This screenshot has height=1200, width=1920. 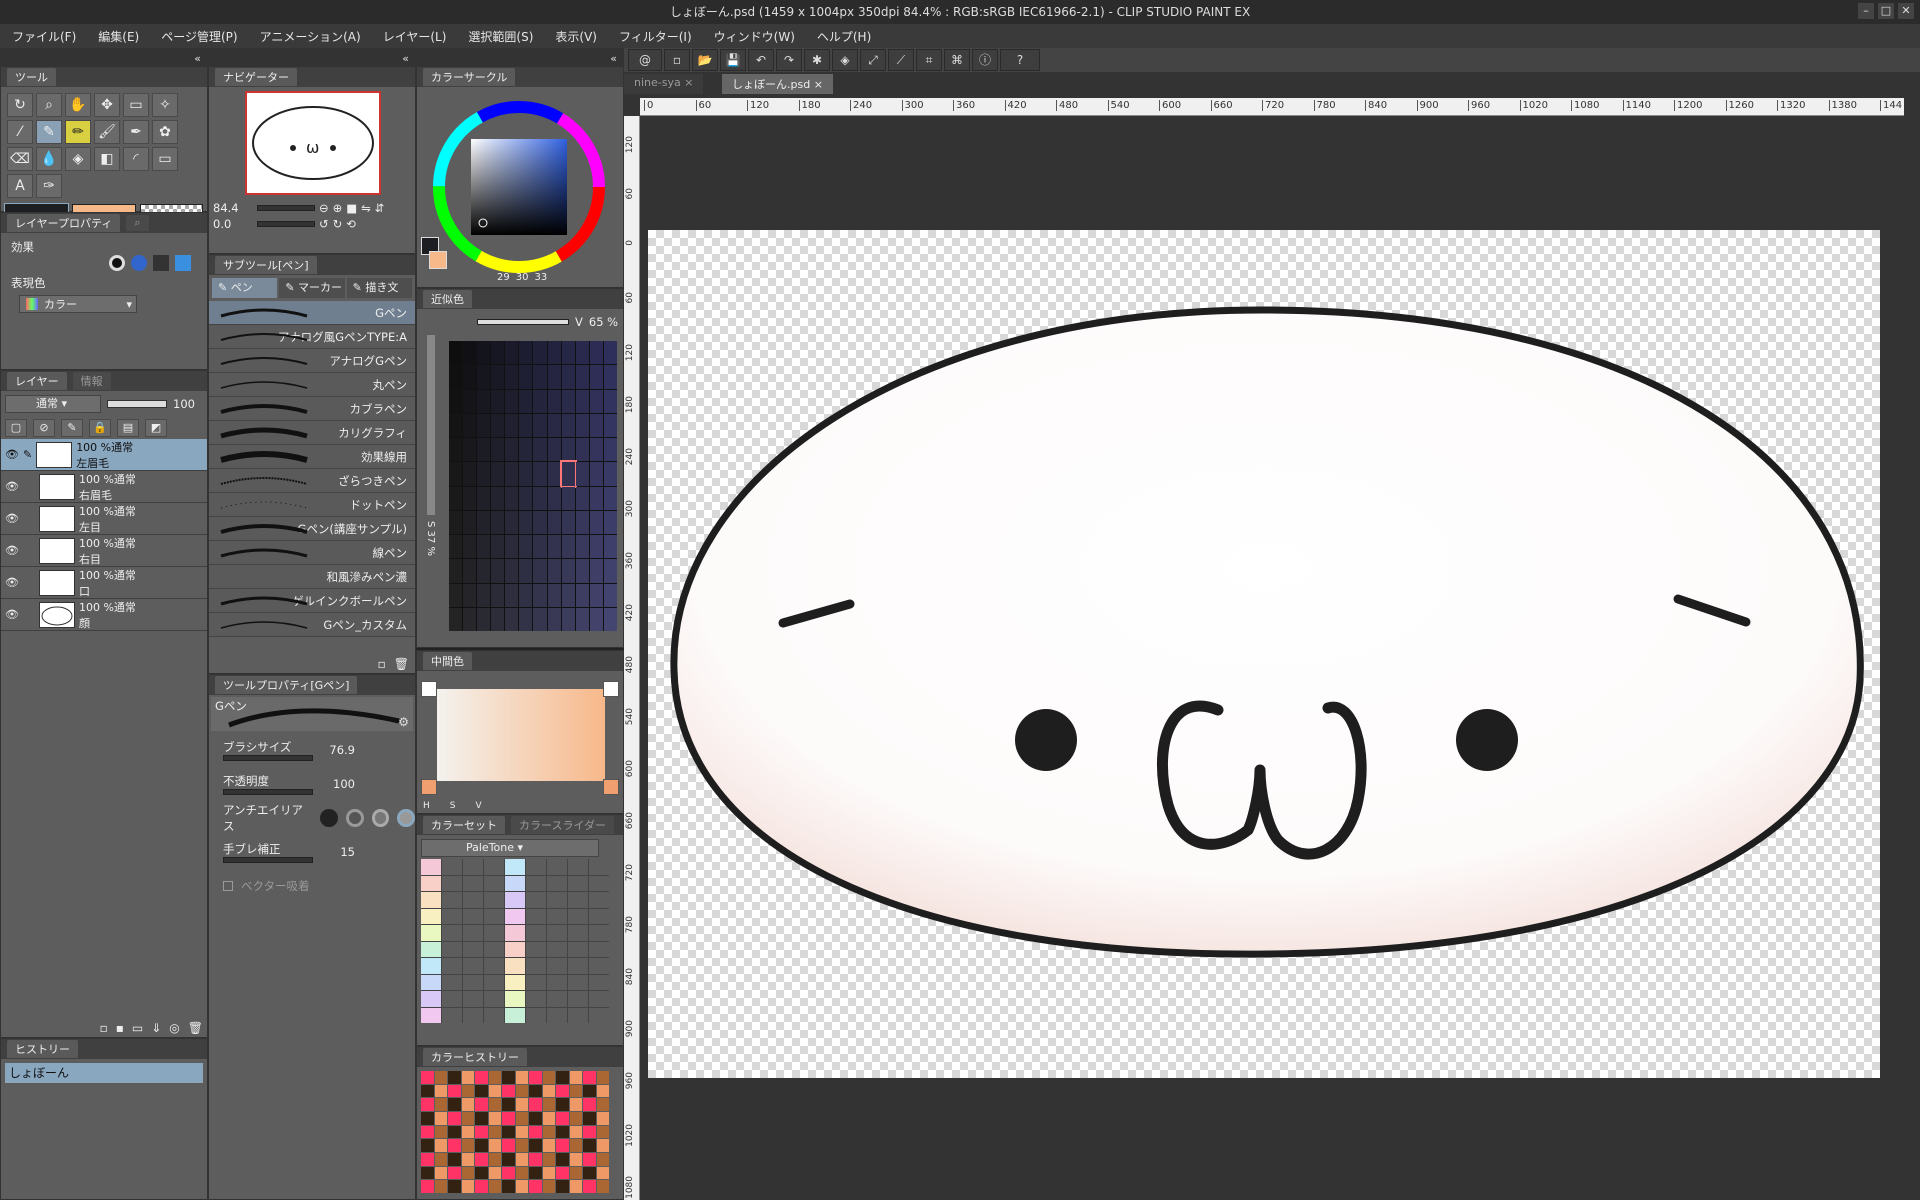 What do you see at coordinates (431, 425) in the screenshot?
I see `s-slider` at bounding box center [431, 425].